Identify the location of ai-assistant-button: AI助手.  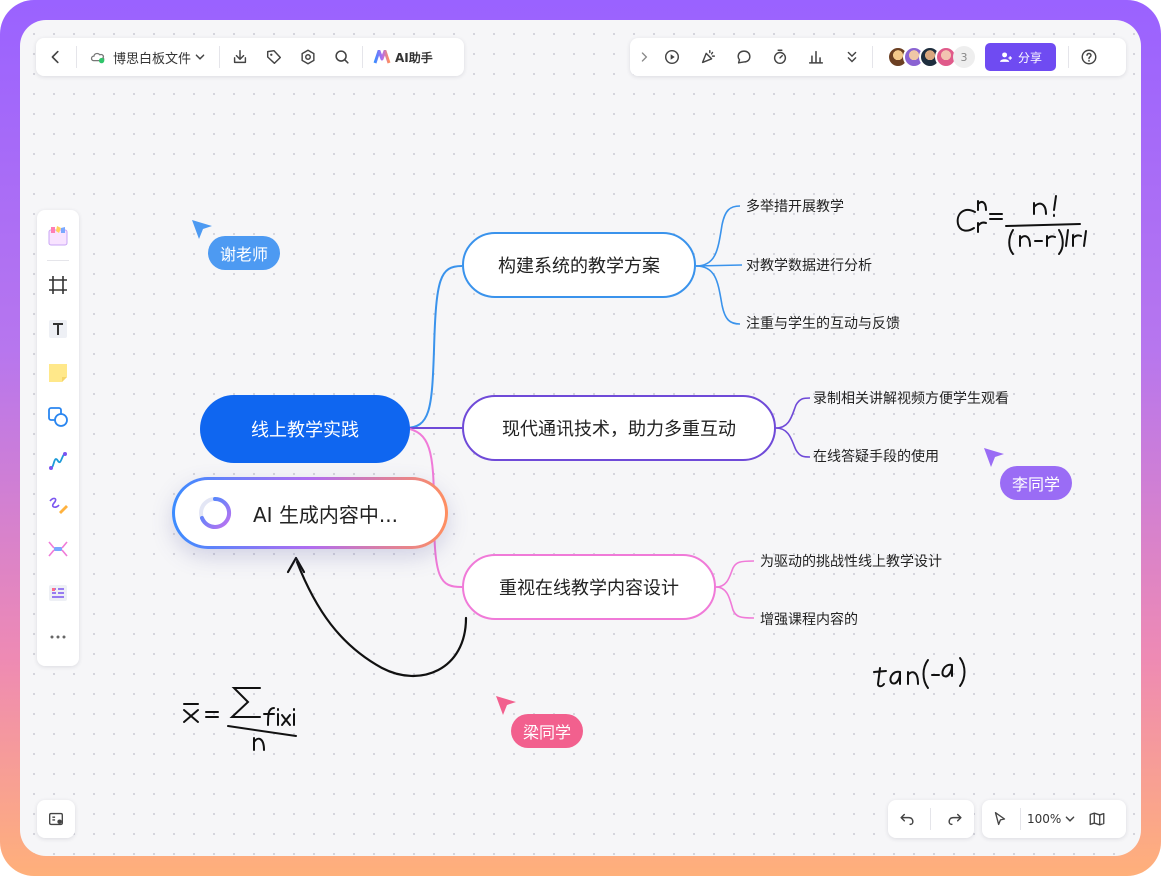
(403, 57).